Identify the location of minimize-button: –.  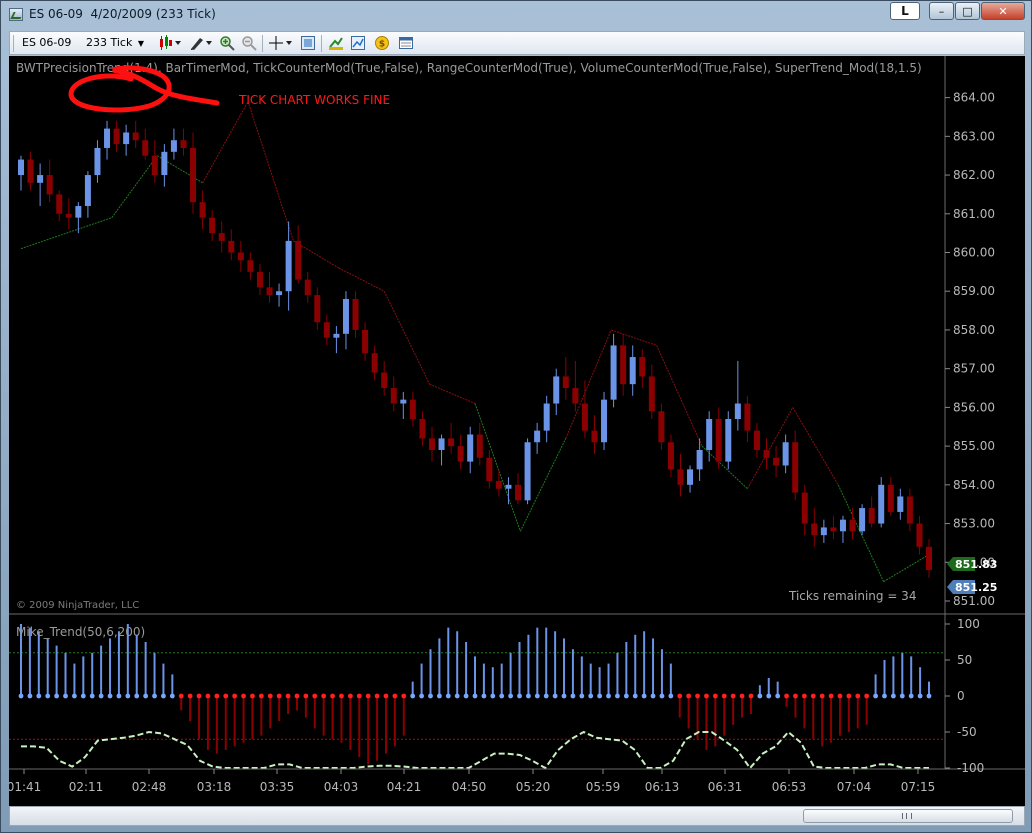
(941, 11).